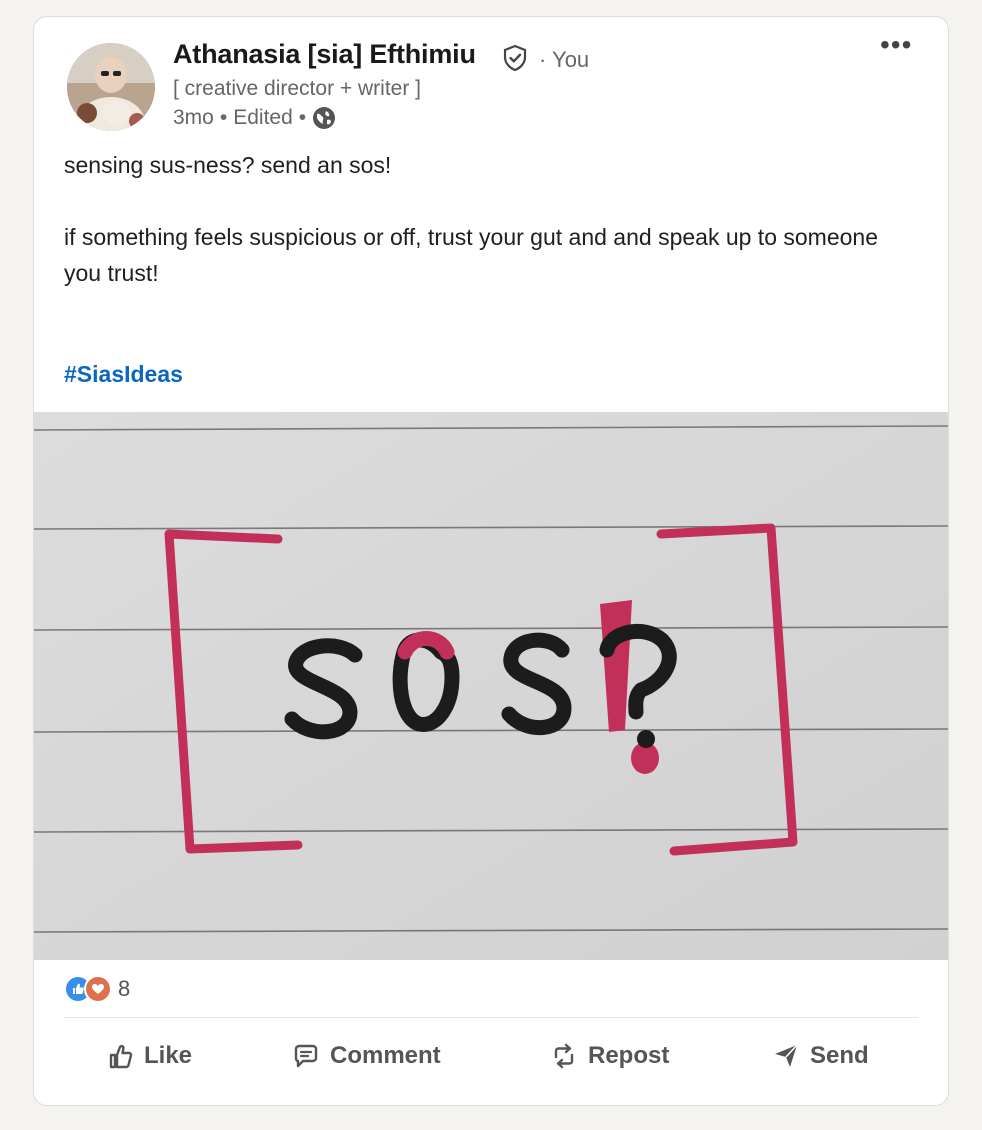 This screenshot has height=1130, width=982. Describe the element at coordinates (324, 54) in the screenshot. I see `author-name: Athanasia [sia] Efthimiu` at that location.